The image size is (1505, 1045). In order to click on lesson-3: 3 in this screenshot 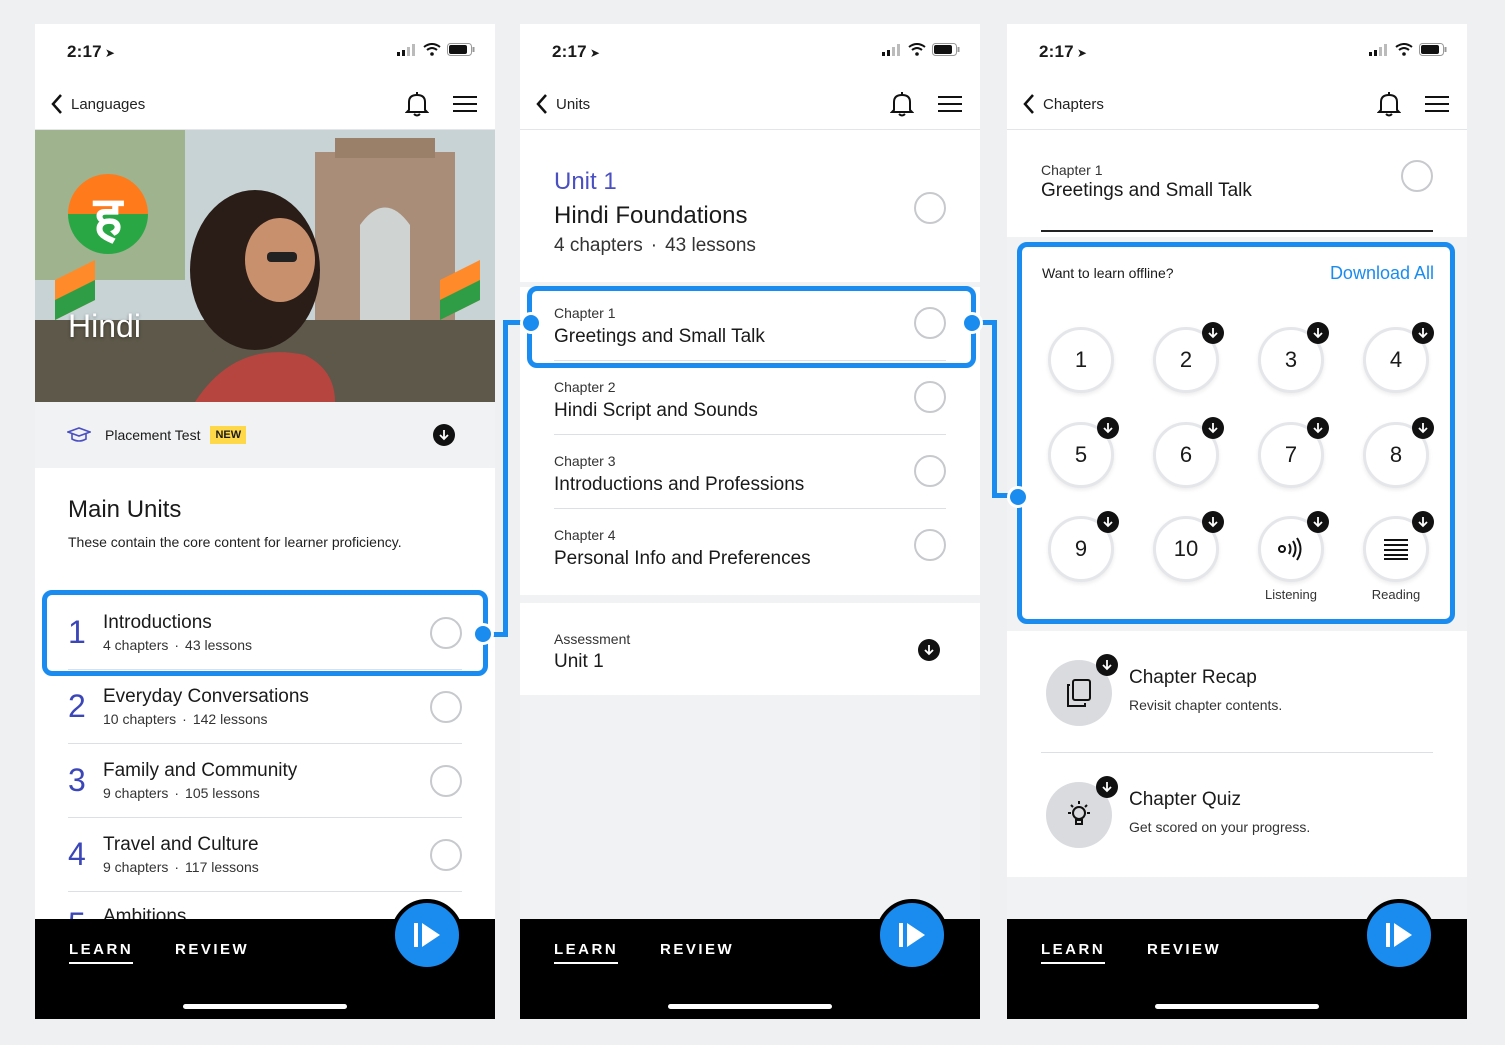, I will do `click(1293, 357)`.